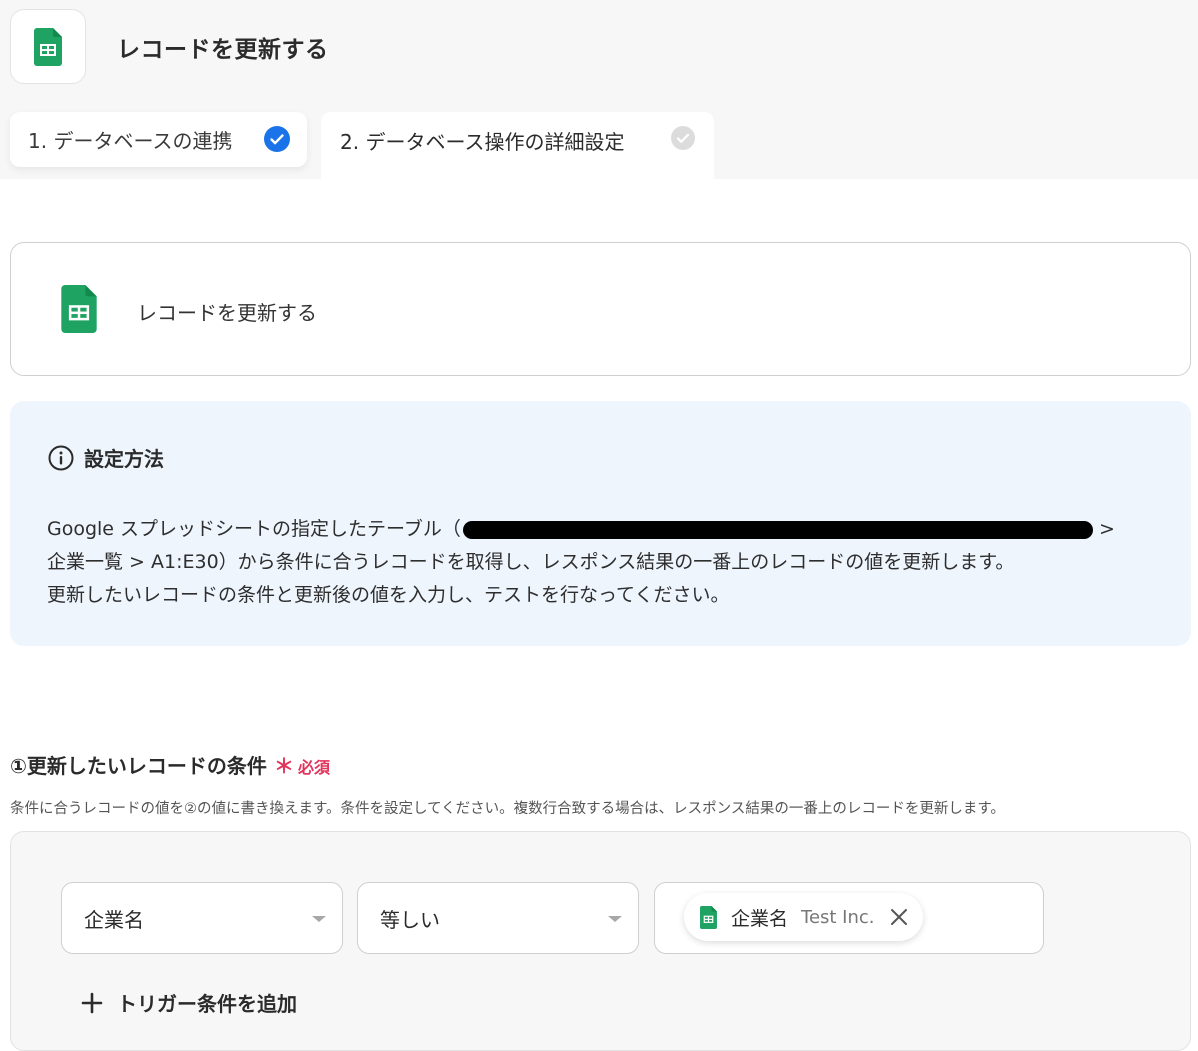 The image size is (1198, 1051). I want to click on info-line-1: Google スプレッドシートの指定したテーブル（ >, so click(607, 529).